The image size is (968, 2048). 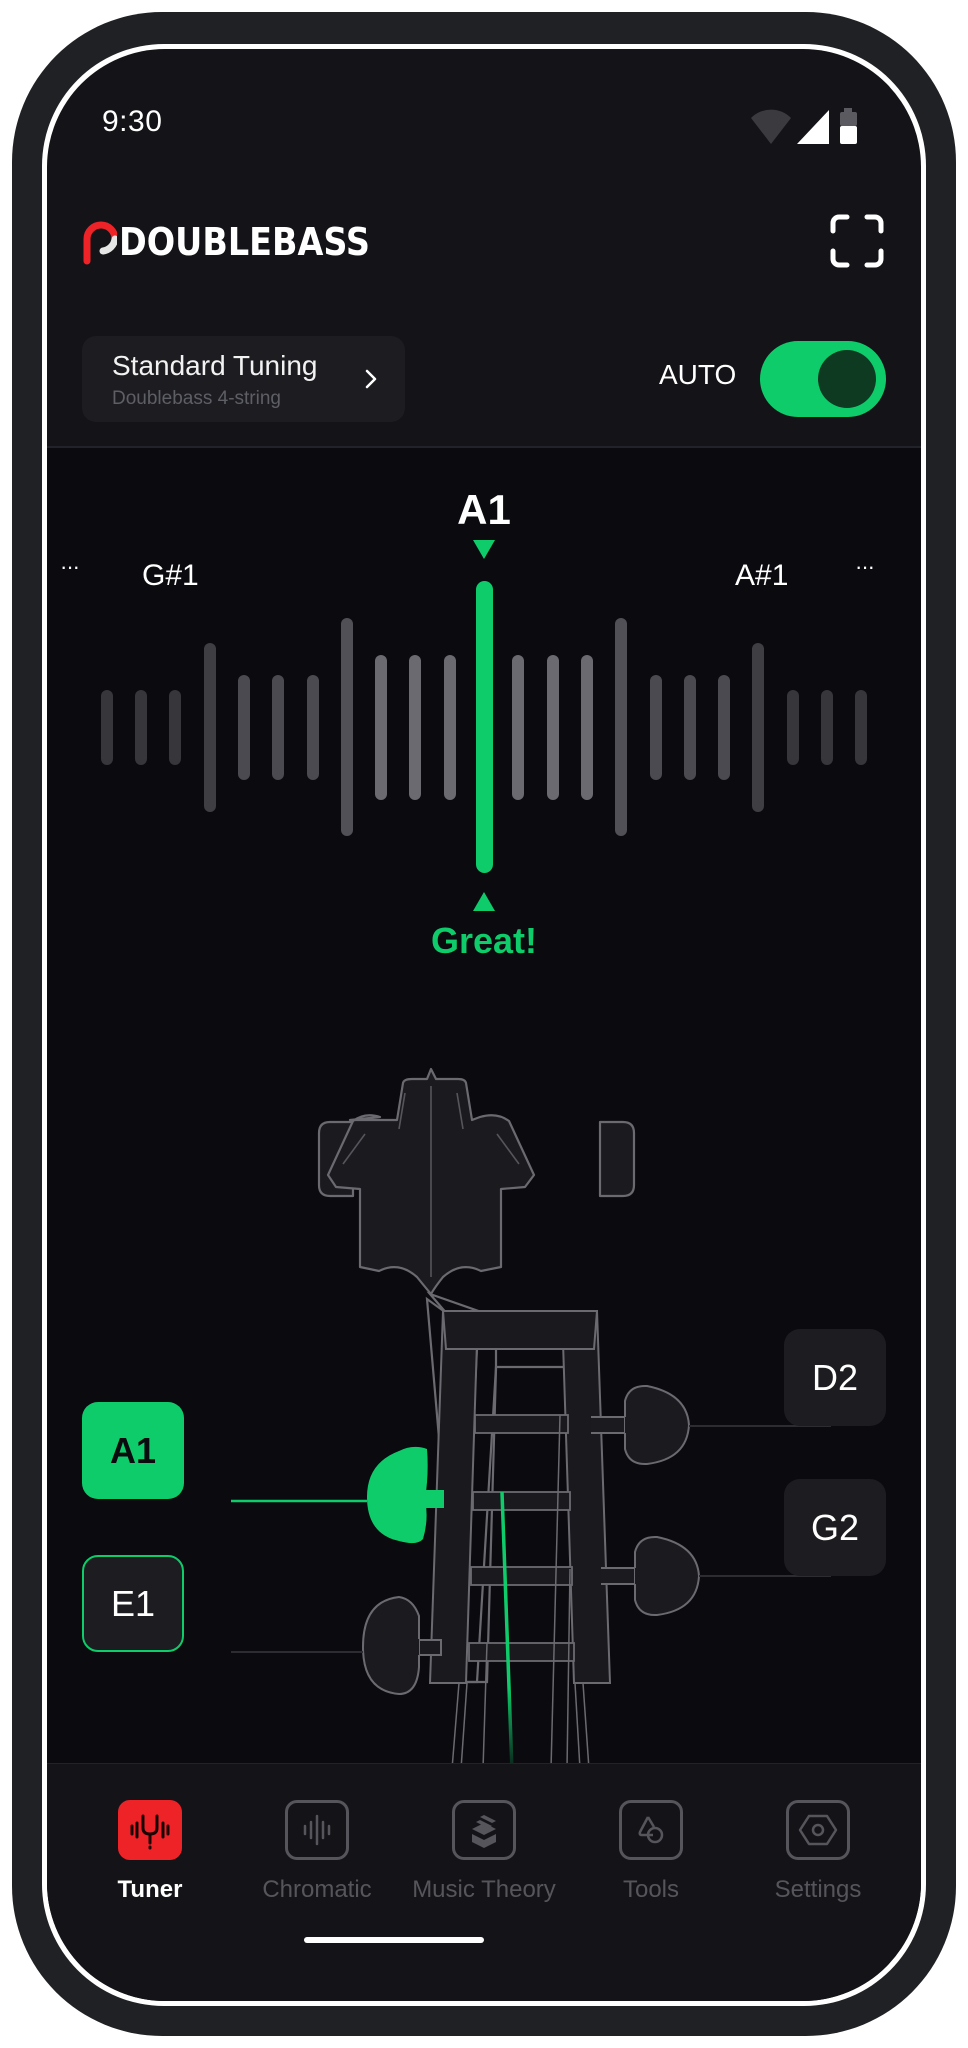 I want to click on peg-e1, so click(x=336, y=1645).